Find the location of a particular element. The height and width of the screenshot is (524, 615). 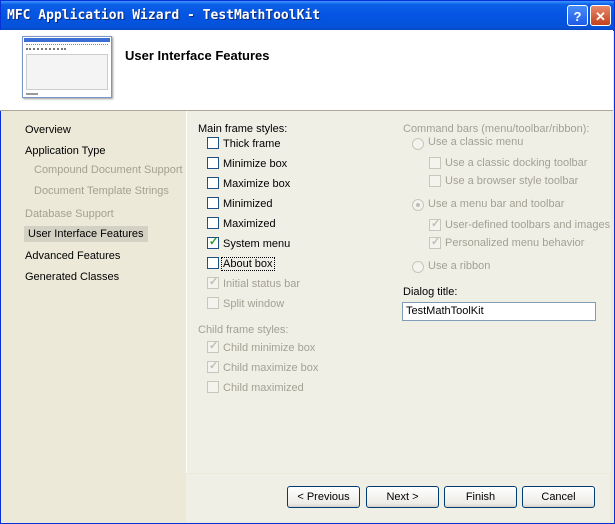

personalized-menu-checkbox: ✓ is located at coordinates (435, 242).